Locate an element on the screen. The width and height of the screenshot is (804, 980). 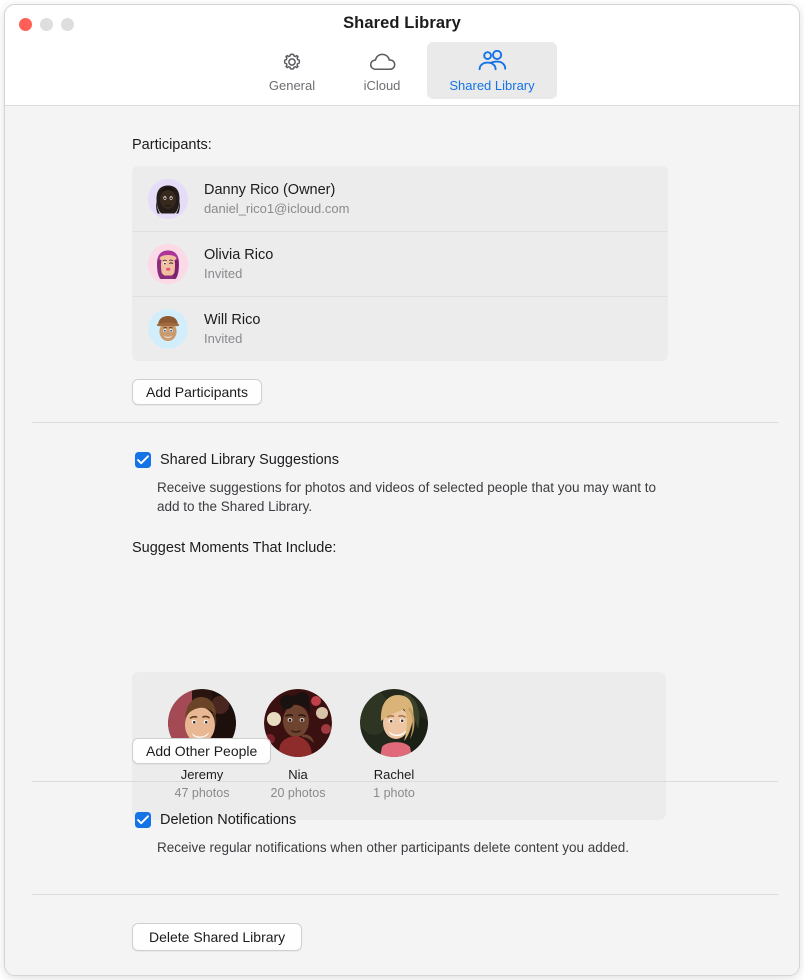
person-photo-count: 20 photos is located at coordinates (298, 793).